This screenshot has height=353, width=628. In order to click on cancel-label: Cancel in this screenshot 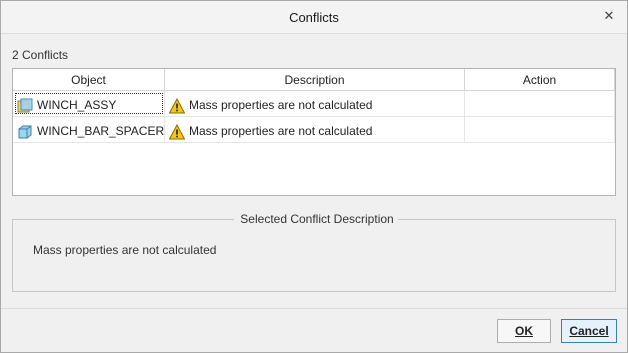, I will do `click(589, 331)`.